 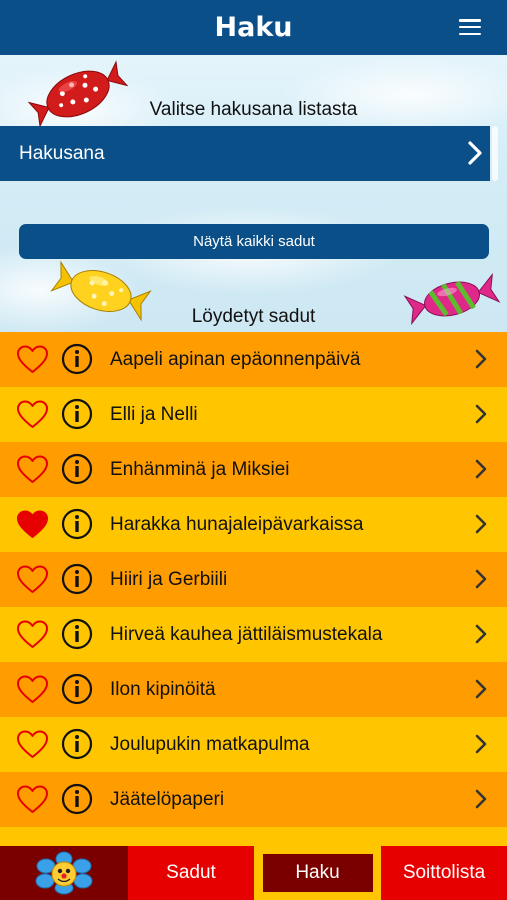 What do you see at coordinates (253, 414) in the screenshot?
I see `story-row: Elli ja Nelli` at bounding box center [253, 414].